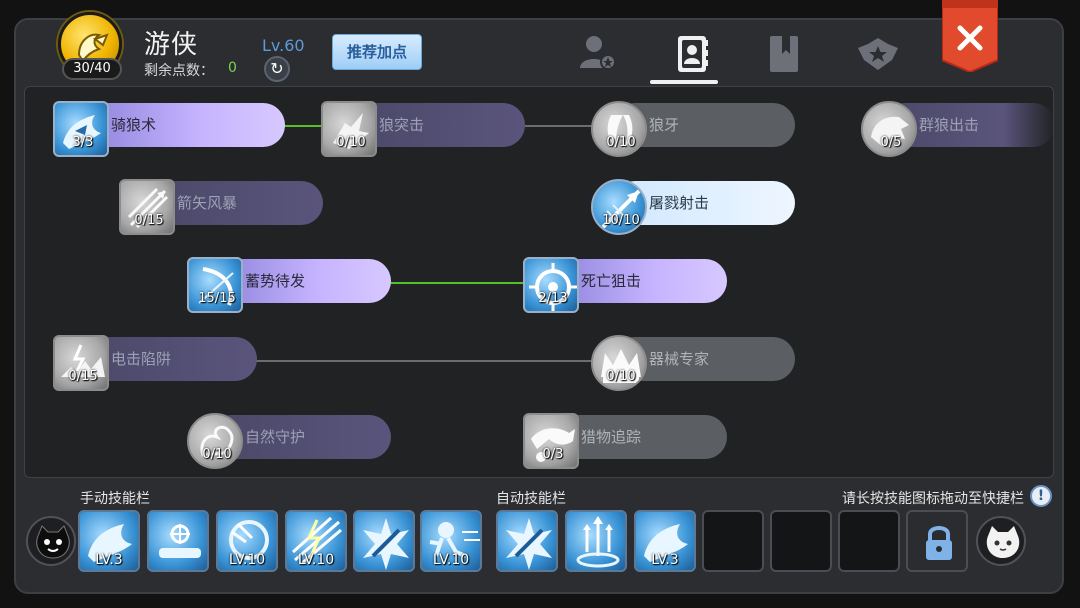  What do you see at coordinates (553, 454) in the screenshot?
I see `skill-level: 0/3` at bounding box center [553, 454].